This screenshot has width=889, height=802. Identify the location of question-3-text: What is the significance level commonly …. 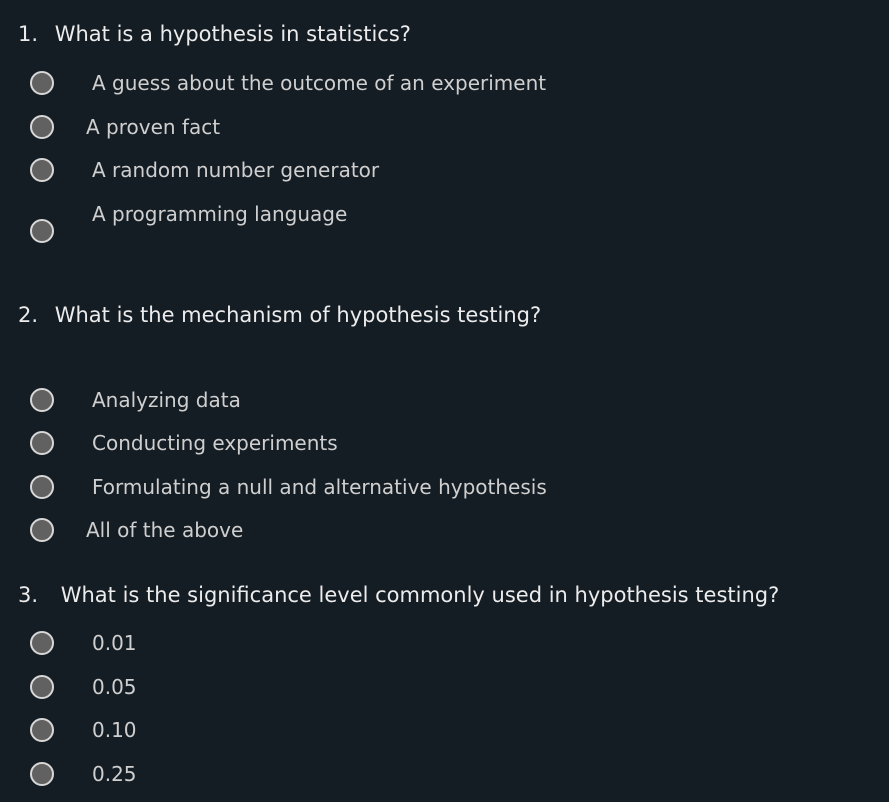
(420, 595).